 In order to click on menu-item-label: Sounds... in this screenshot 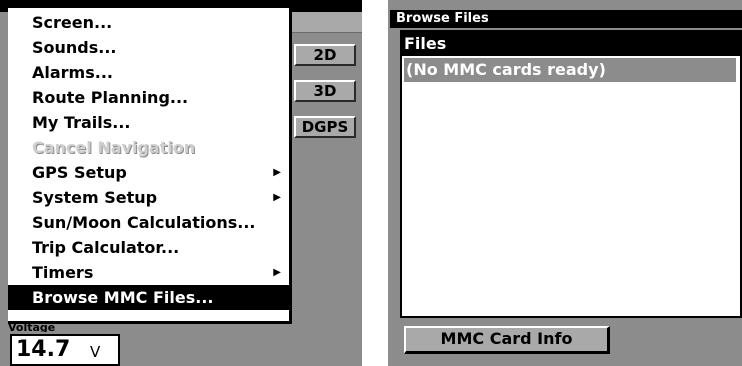, I will do `click(74, 47)`.